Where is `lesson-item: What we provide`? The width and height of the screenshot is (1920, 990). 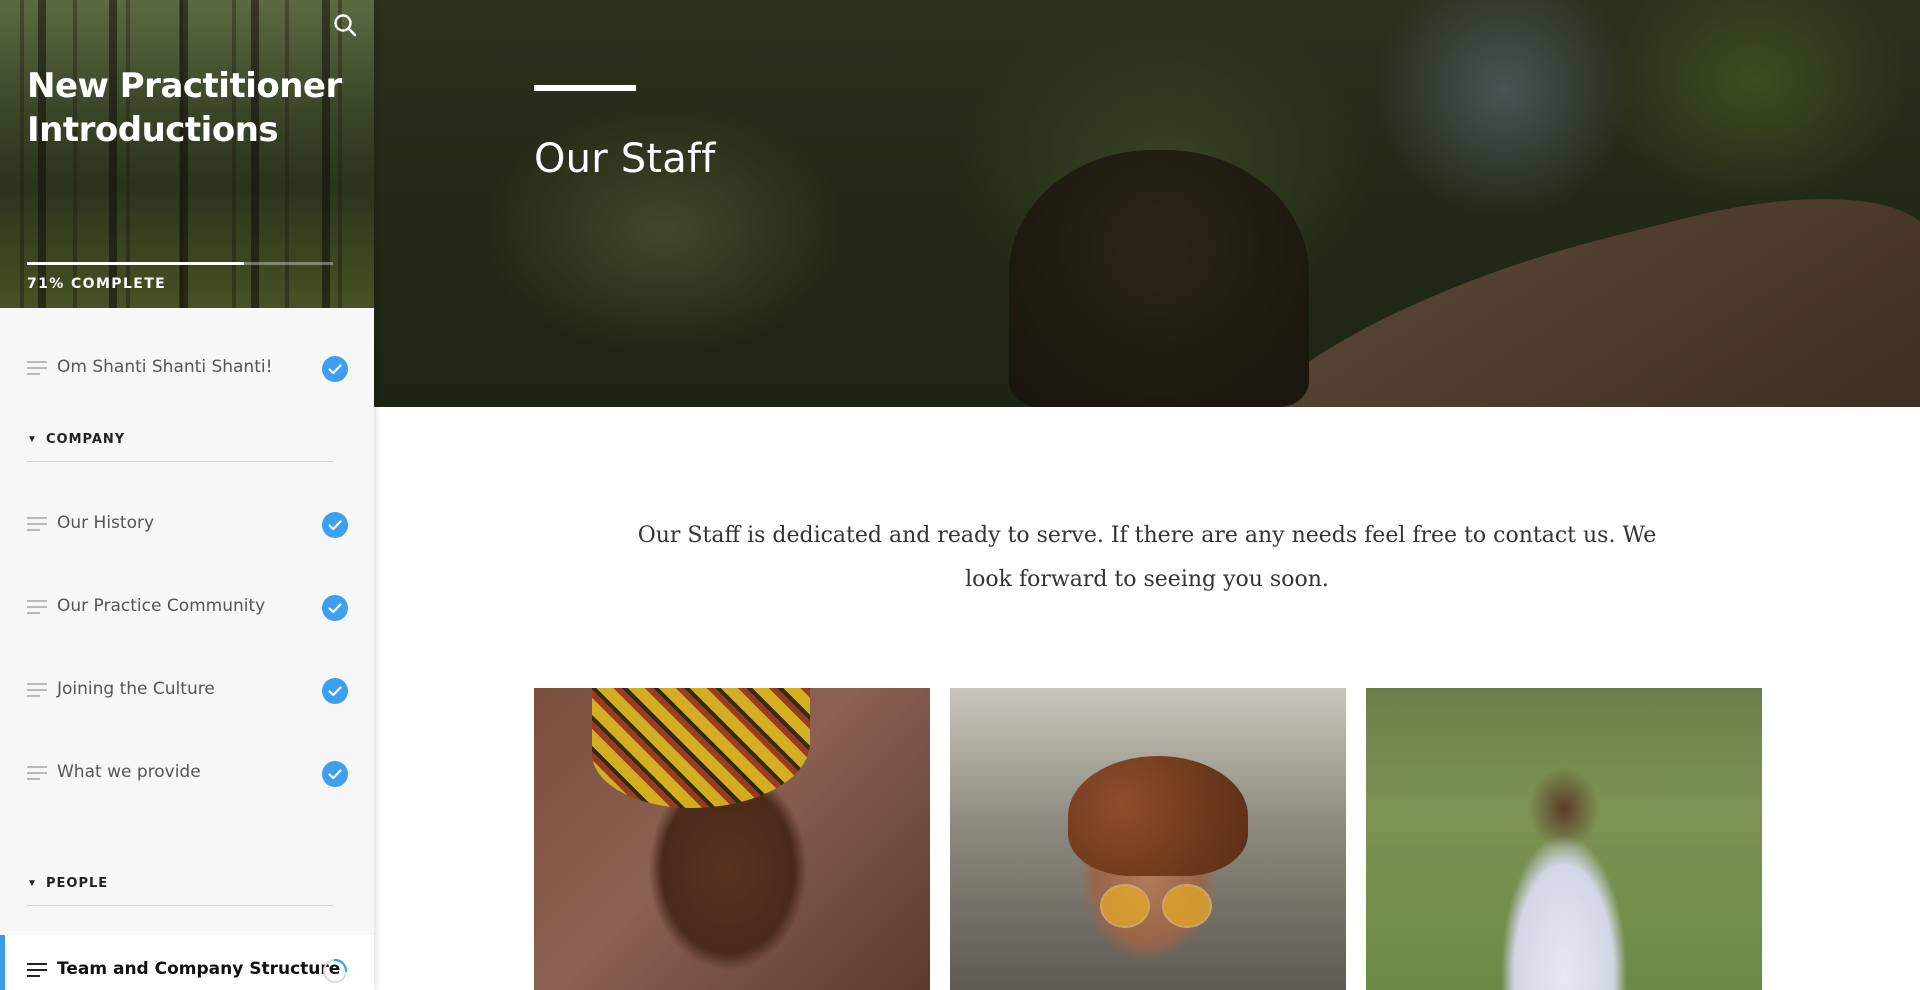 lesson-item: What we provide is located at coordinates (187, 773).